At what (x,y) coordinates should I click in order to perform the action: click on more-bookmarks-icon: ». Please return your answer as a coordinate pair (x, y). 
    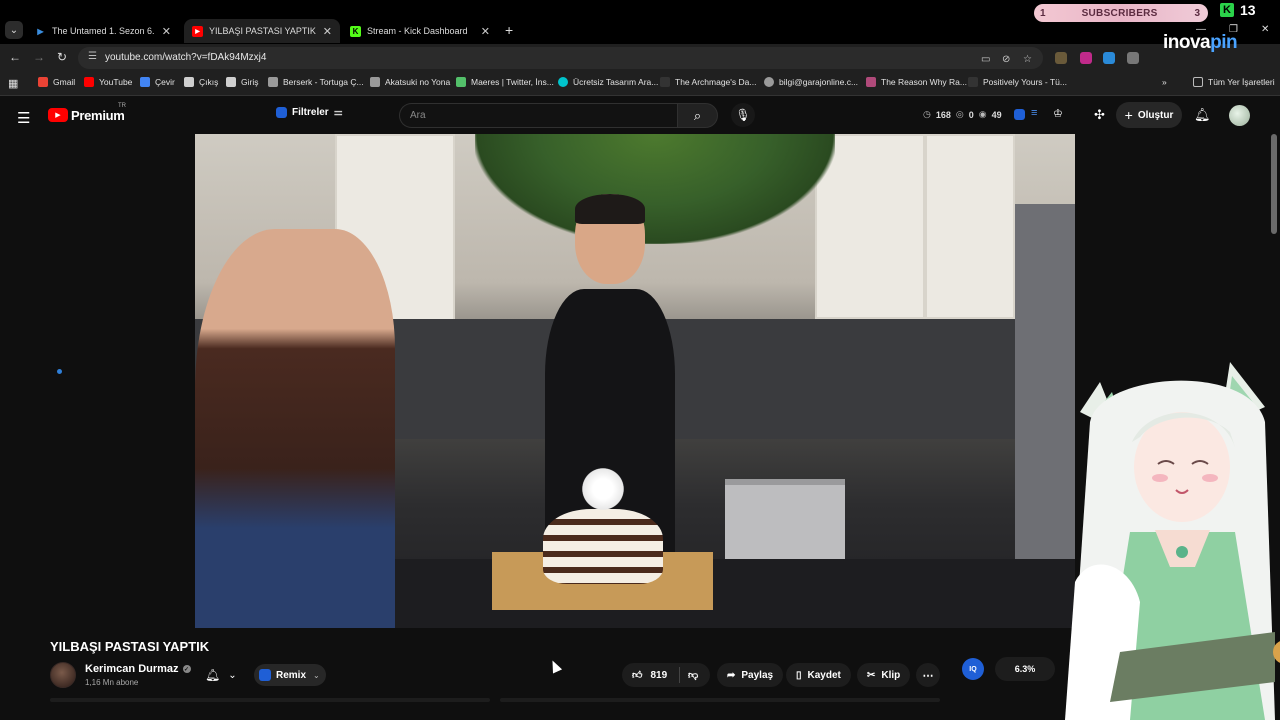
    Looking at the image, I should click on (1164, 82).